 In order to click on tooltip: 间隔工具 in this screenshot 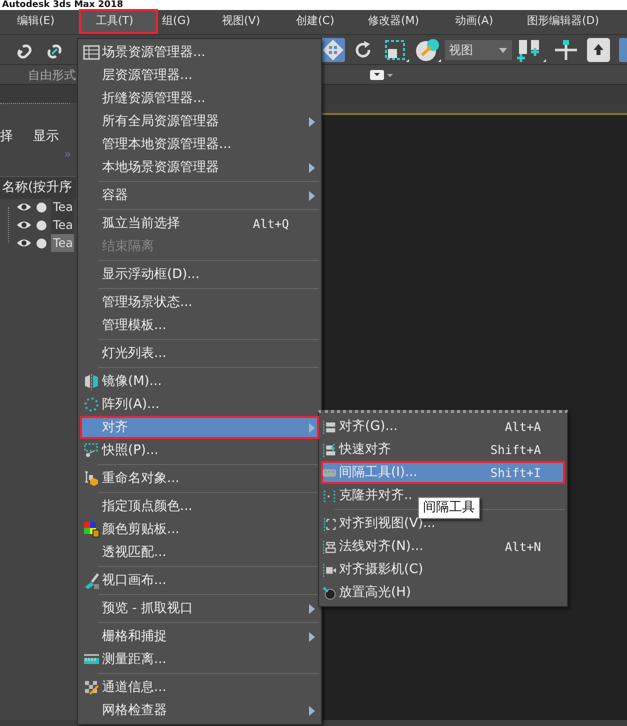, I will do `click(449, 507)`.